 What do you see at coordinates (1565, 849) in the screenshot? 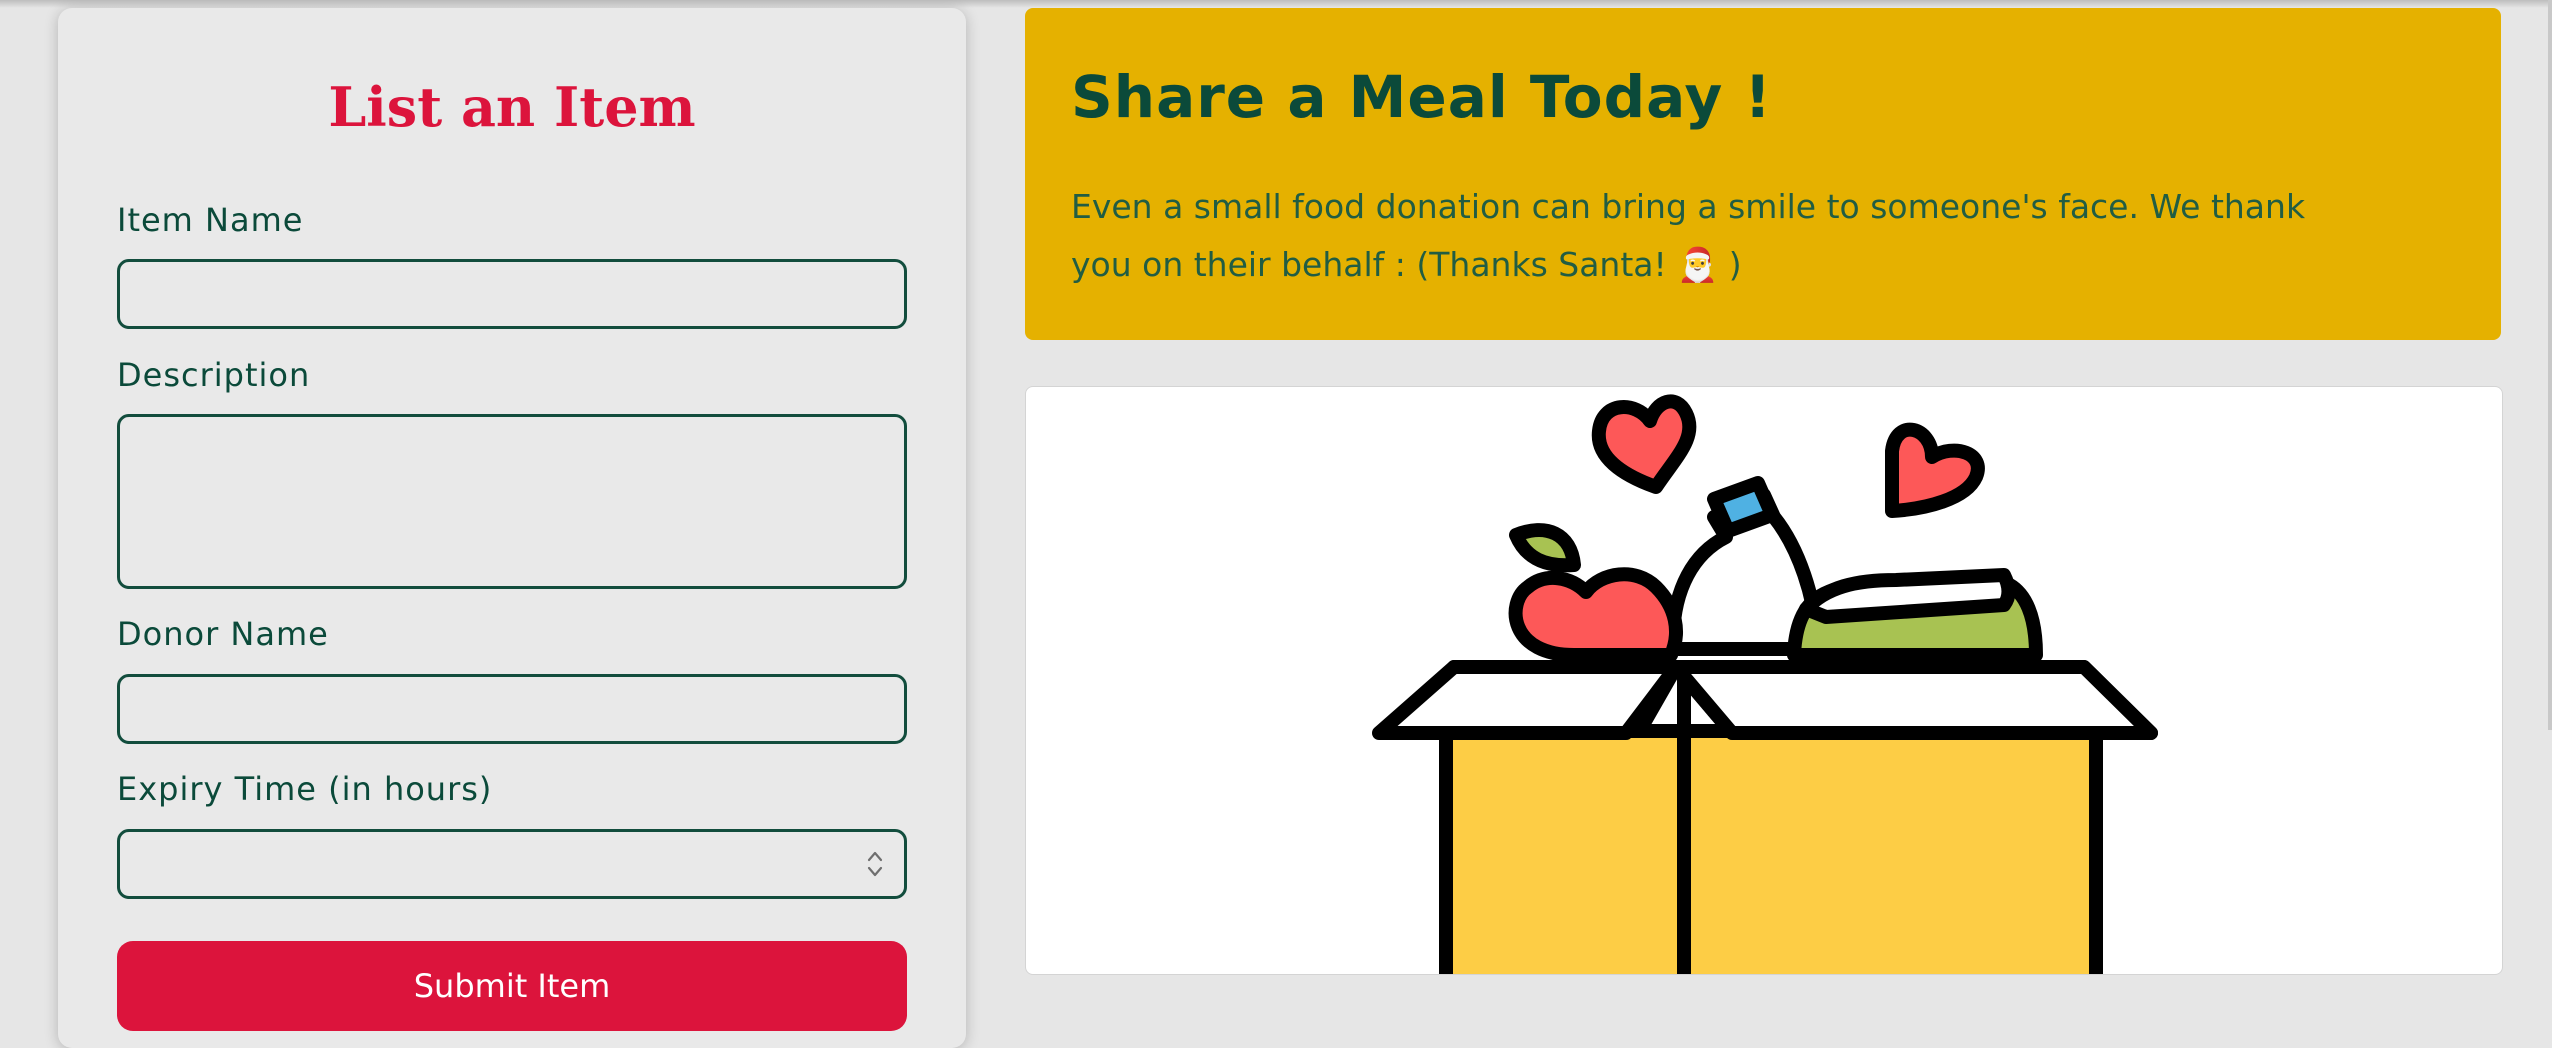
I see `donation-box-icon` at bounding box center [1565, 849].